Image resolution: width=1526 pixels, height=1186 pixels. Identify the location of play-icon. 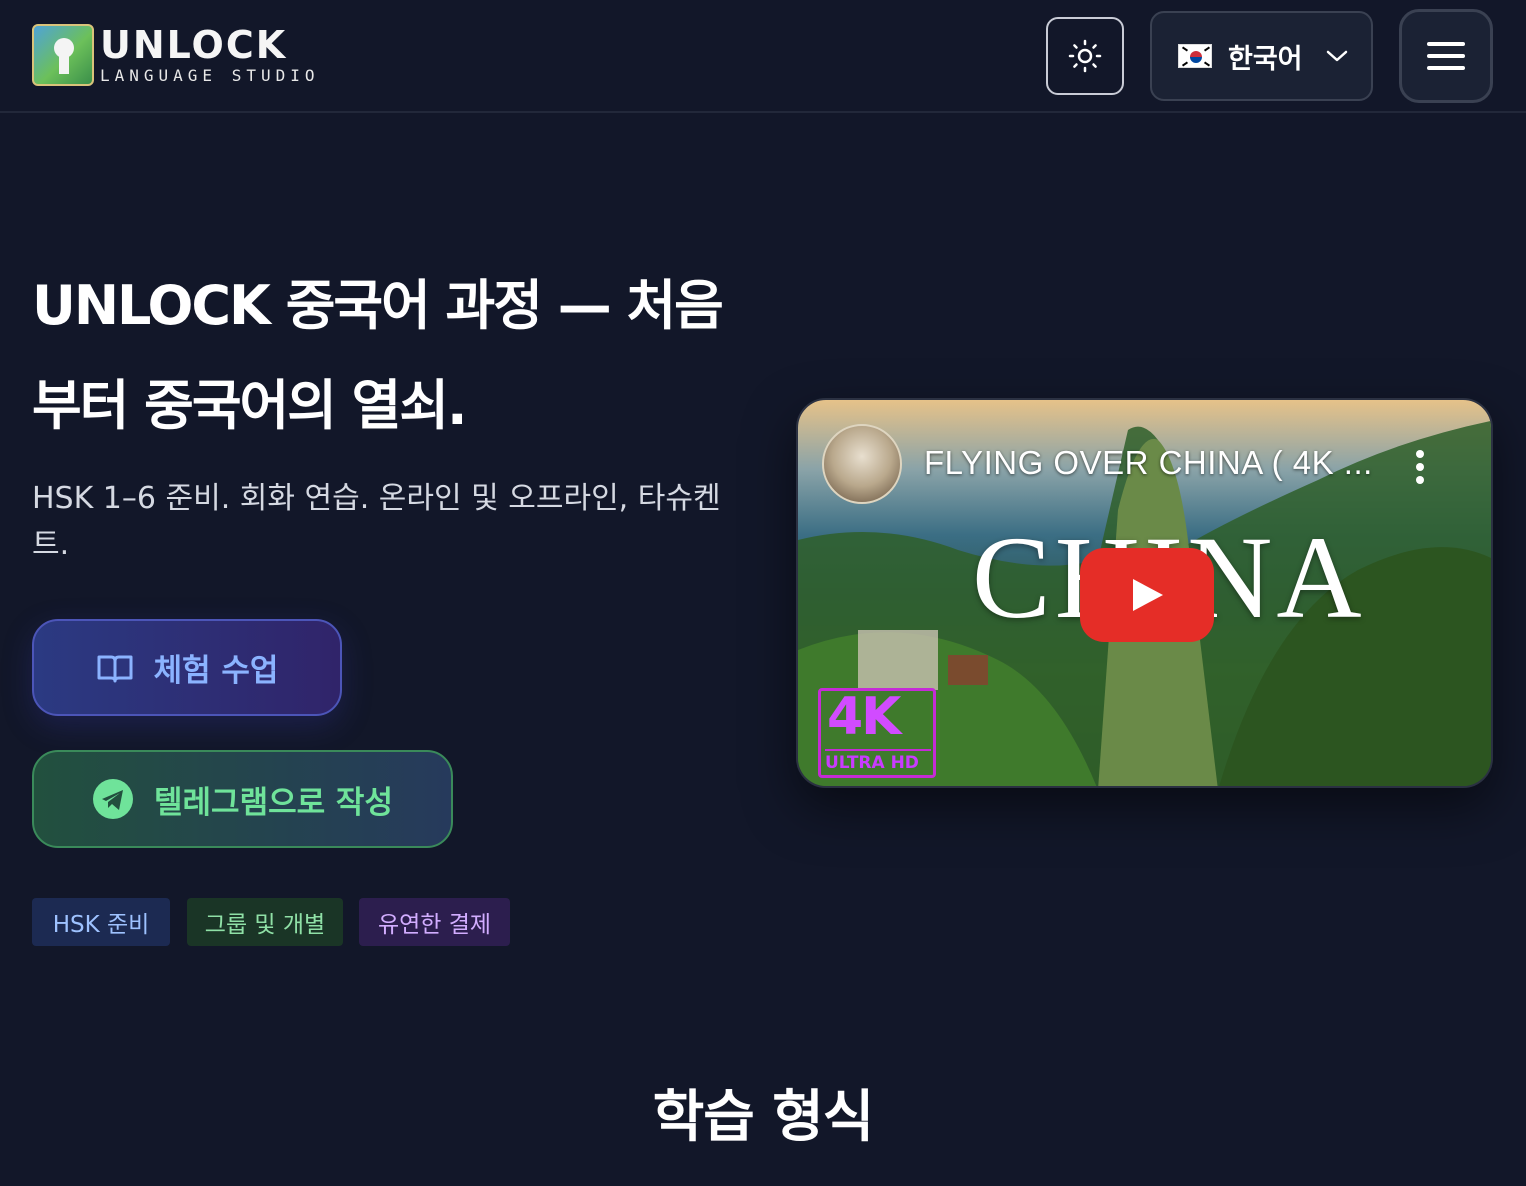
(1148, 595).